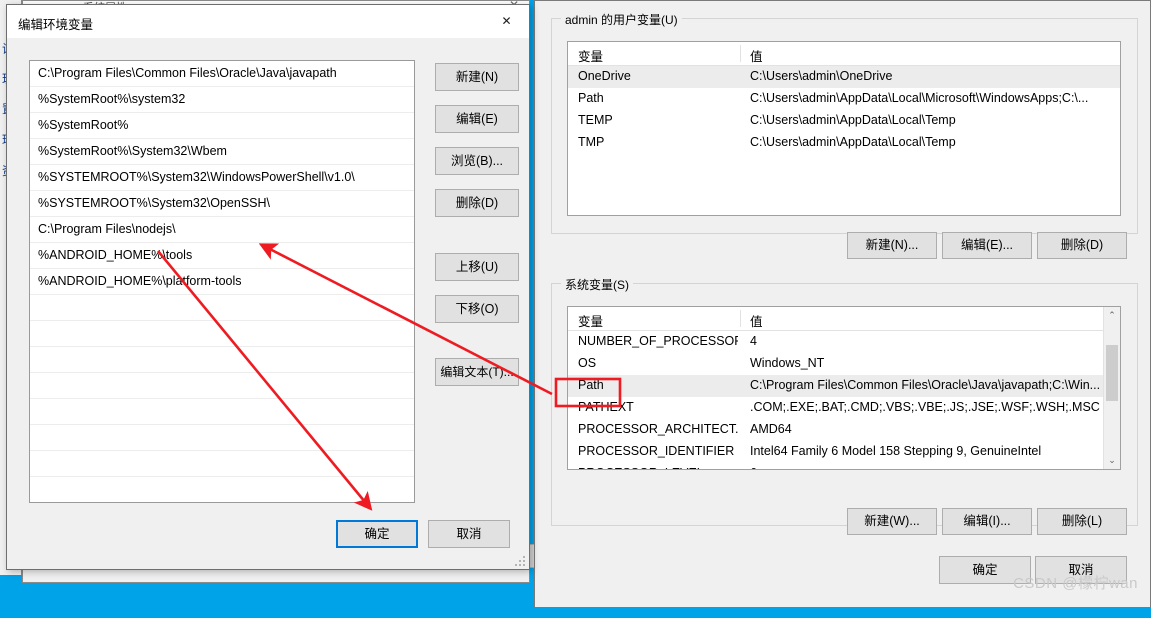 The height and width of the screenshot is (618, 1151). What do you see at coordinates (756, 320) in the screenshot?
I see `system-col-value: 值` at bounding box center [756, 320].